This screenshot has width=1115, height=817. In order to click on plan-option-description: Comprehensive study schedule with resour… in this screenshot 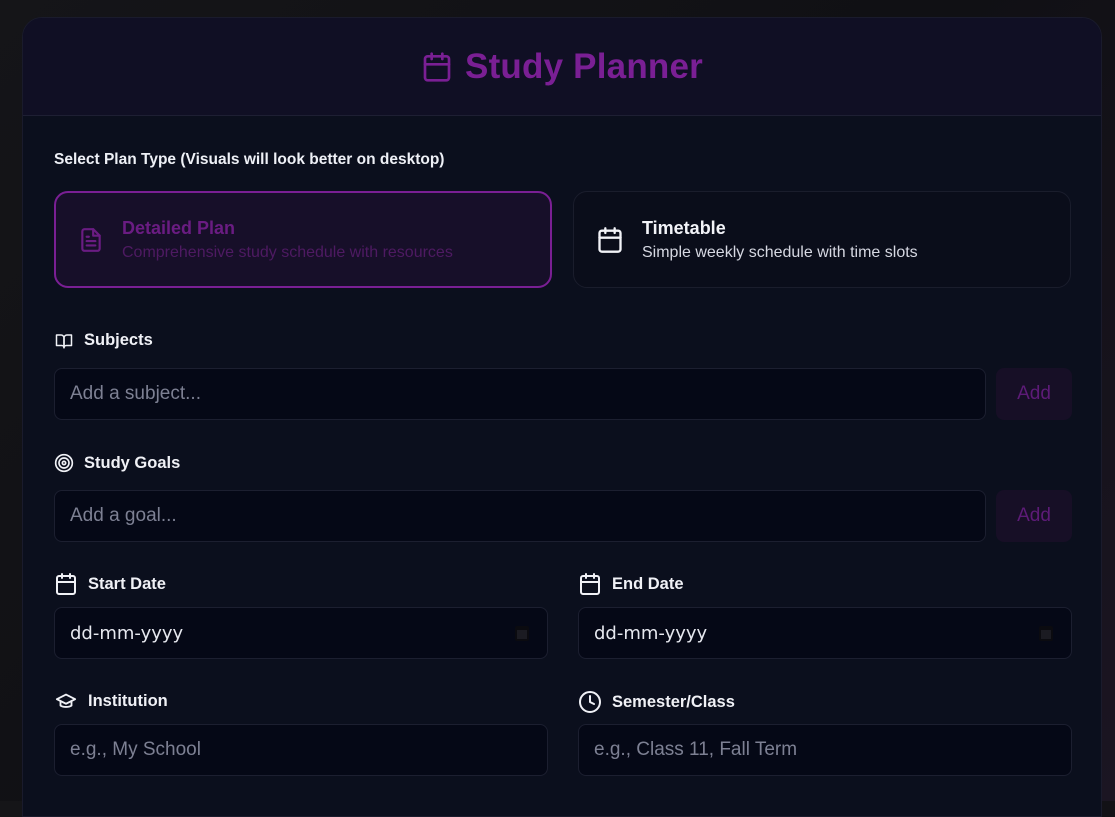, I will do `click(287, 252)`.